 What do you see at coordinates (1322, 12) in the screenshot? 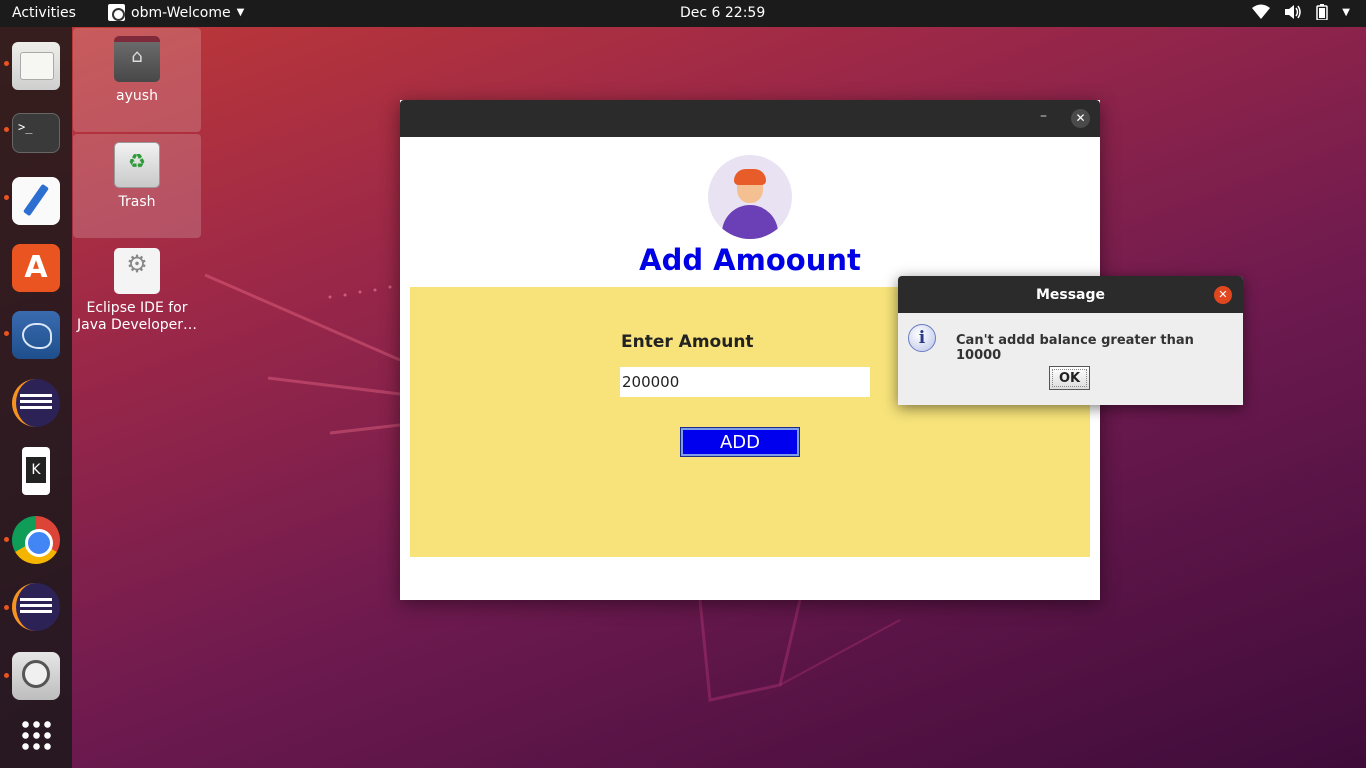
I see `battery-icon` at bounding box center [1322, 12].